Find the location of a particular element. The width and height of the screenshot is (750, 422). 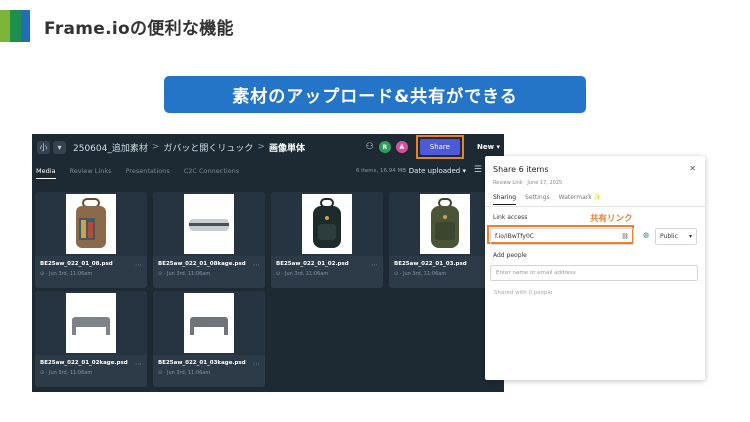

tab-settings: Settings is located at coordinates (537, 199).